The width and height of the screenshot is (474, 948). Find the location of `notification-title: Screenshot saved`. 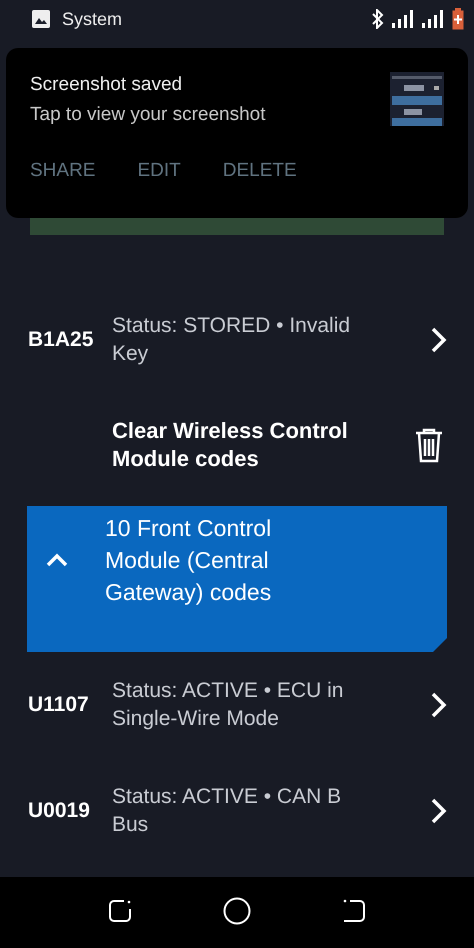

notification-title: Screenshot saved is located at coordinates (107, 85).